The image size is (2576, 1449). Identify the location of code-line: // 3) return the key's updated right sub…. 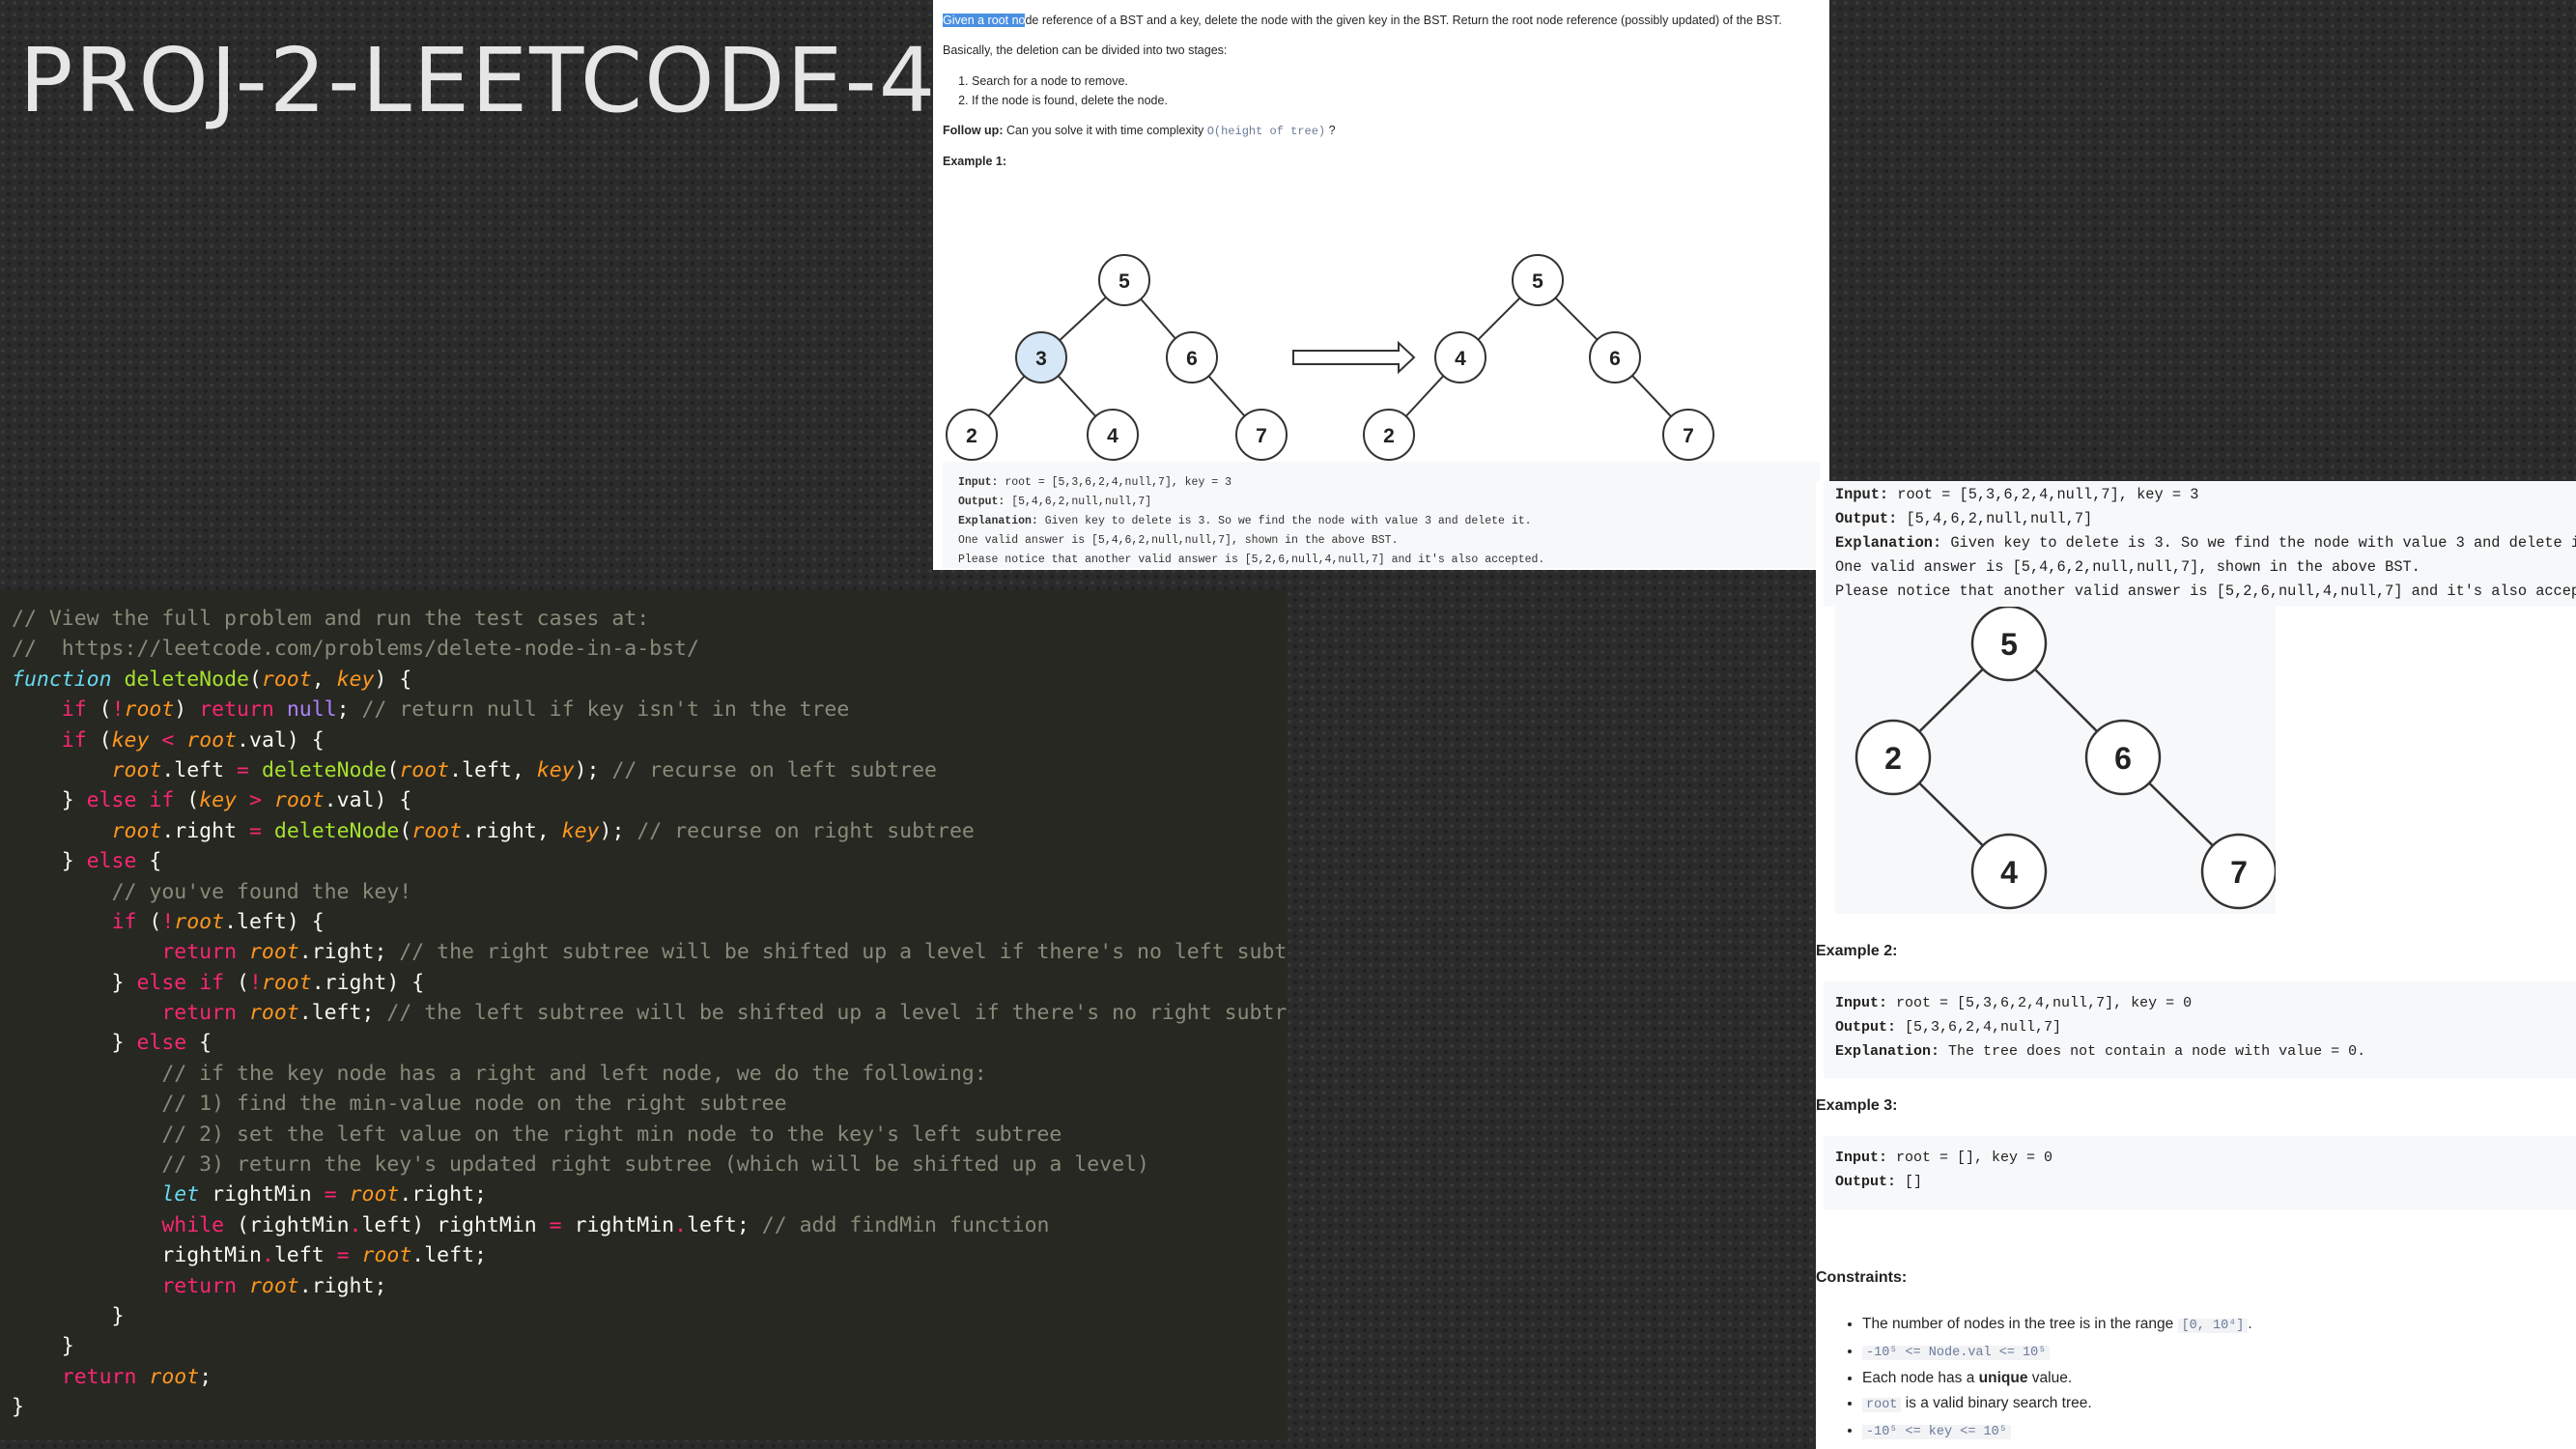
(655, 1165).